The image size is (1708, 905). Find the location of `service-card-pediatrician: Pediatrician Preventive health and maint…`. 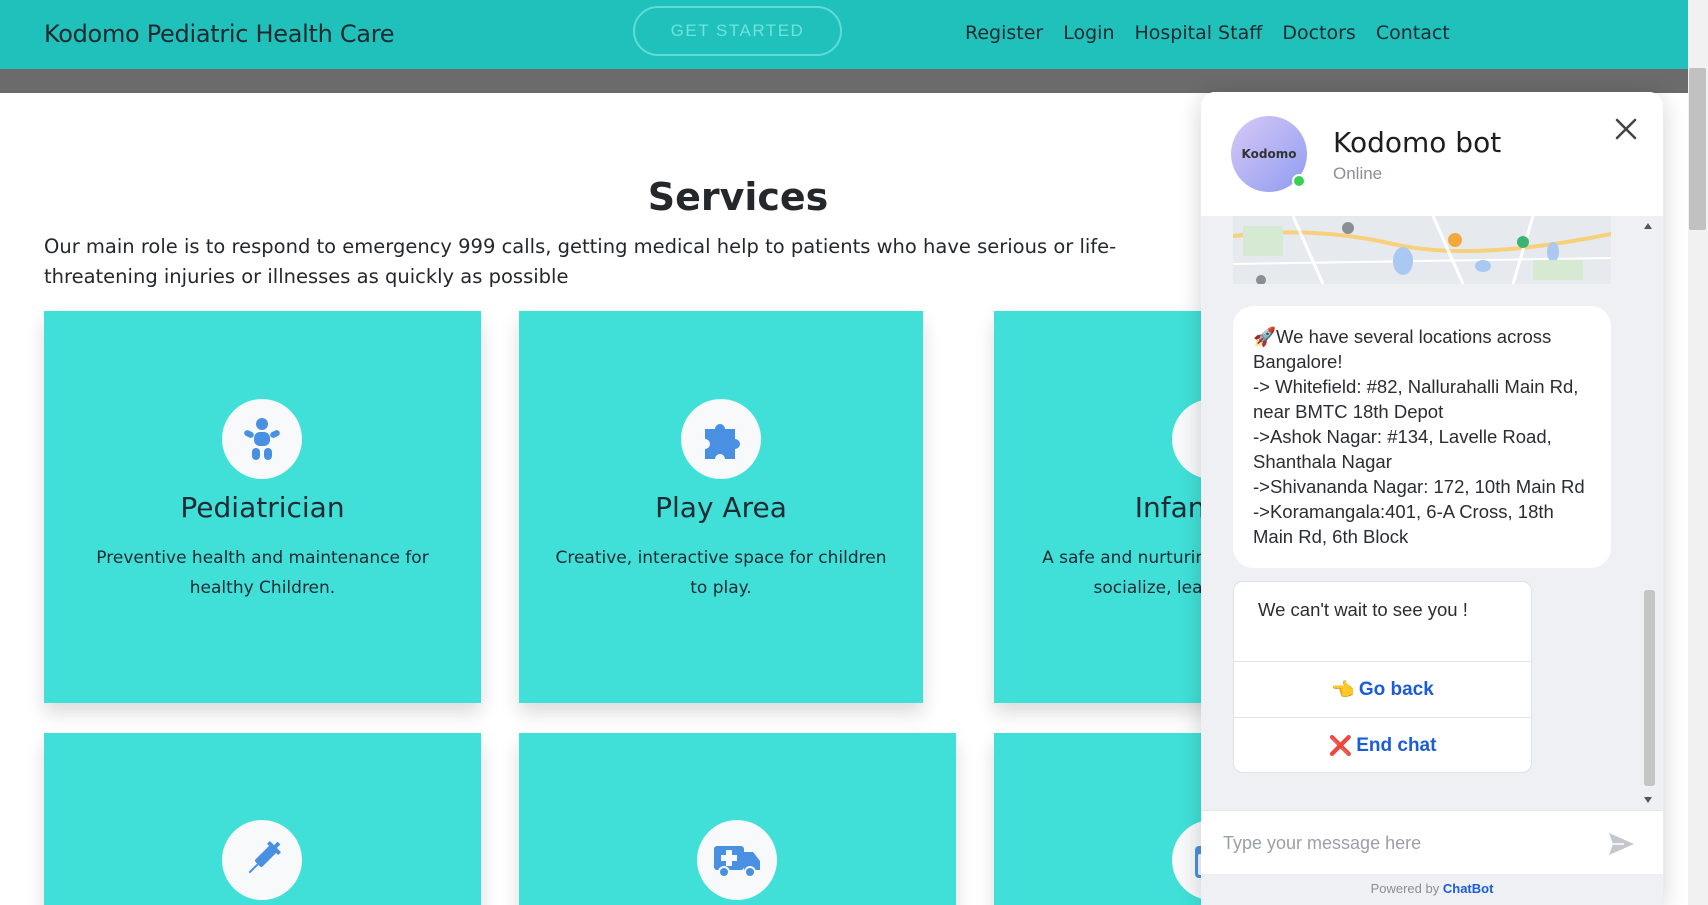

service-card-pediatrician: Pediatrician Preventive health and maint… is located at coordinates (262, 507).